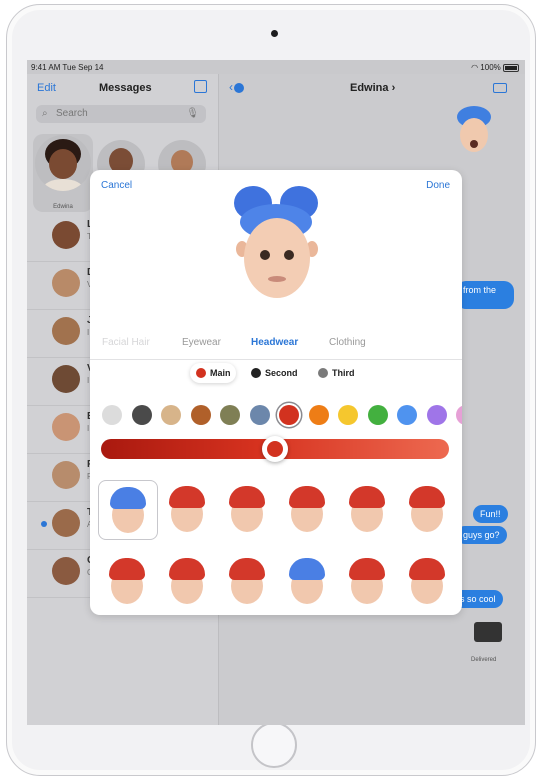 The image size is (541, 780). I want to click on headwear-option-red-bun-beanie, so click(307, 509).